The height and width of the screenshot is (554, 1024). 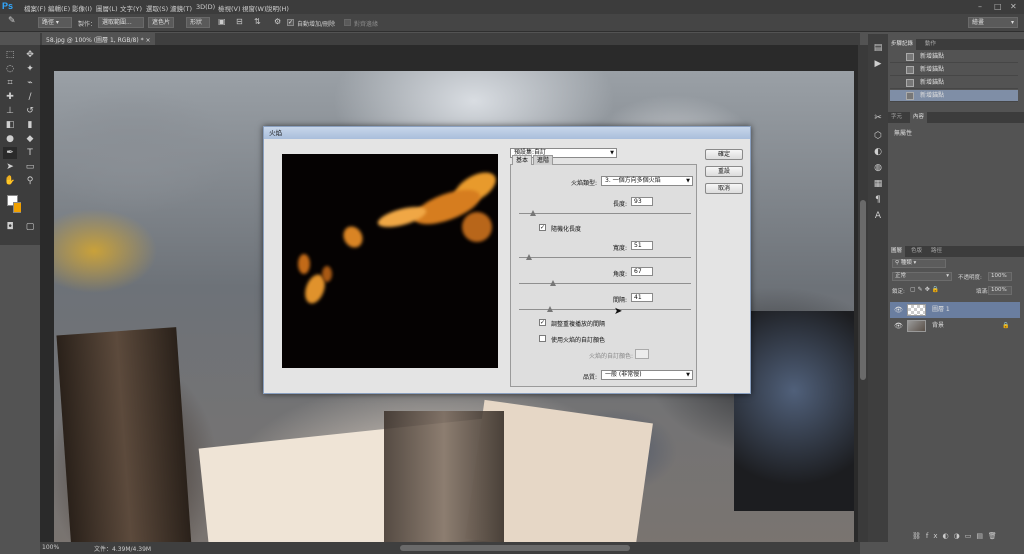 I want to click on flame-type-select: 3. 一個方向多個火焰 ▼, so click(x=647, y=181).